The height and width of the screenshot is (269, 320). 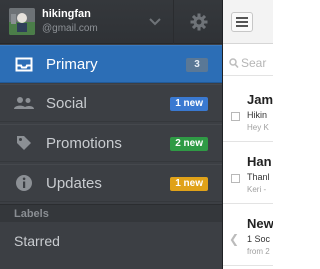 I want to click on settings-gear-icon, so click(x=199, y=22).